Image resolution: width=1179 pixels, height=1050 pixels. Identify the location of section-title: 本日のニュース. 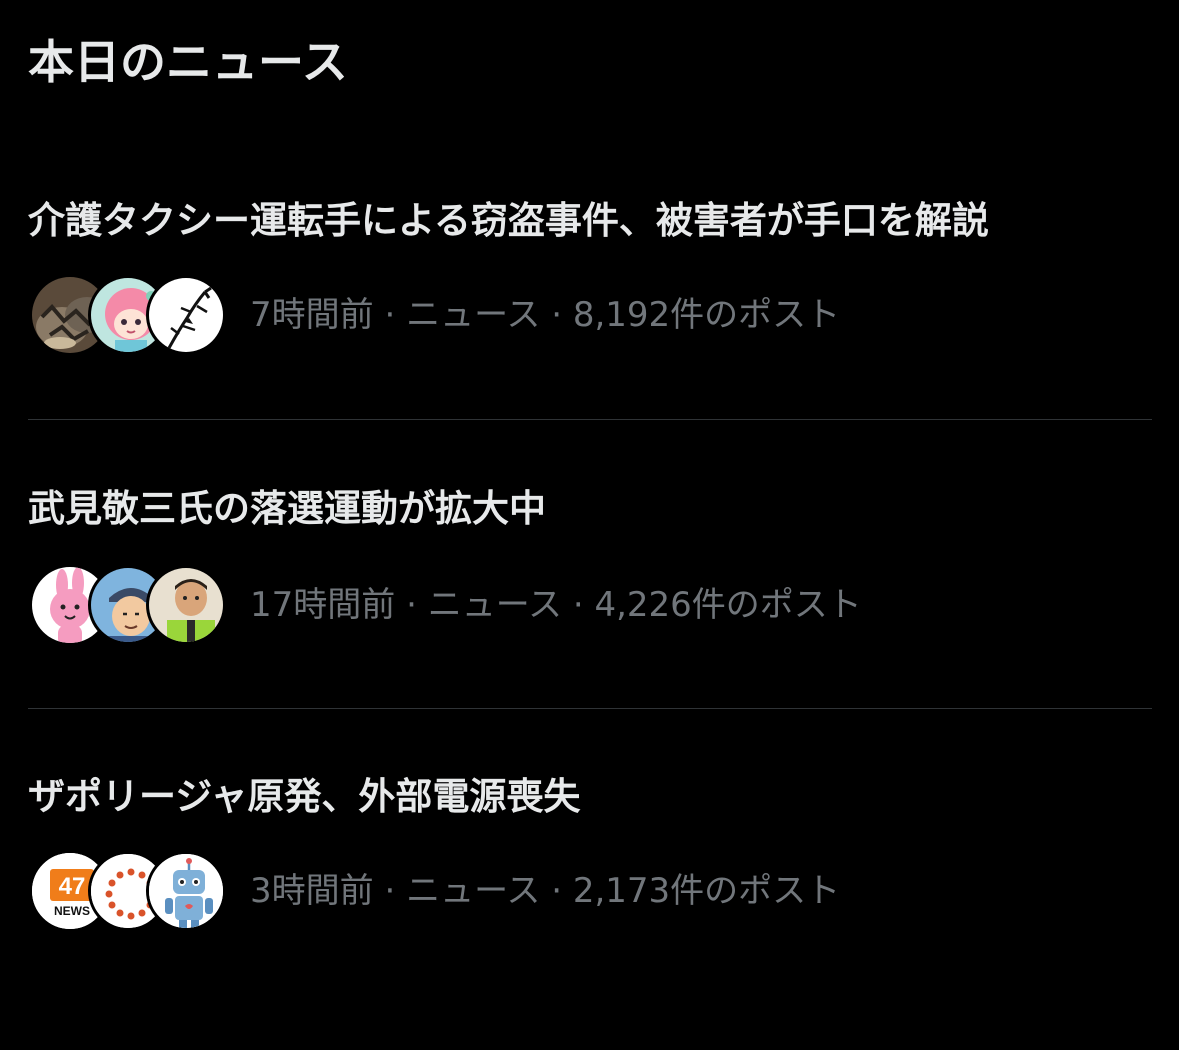
(188, 62).